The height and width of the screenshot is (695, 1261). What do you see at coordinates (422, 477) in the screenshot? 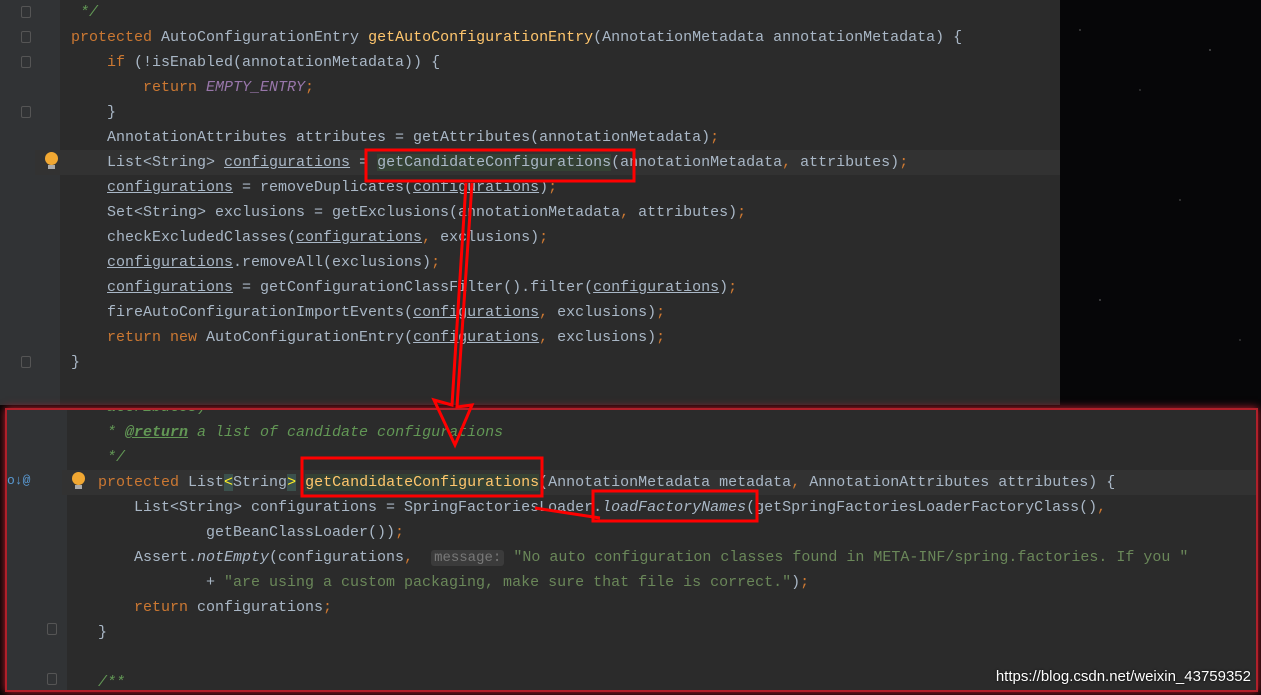
I see `highlight-box-declaration` at bounding box center [422, 477].